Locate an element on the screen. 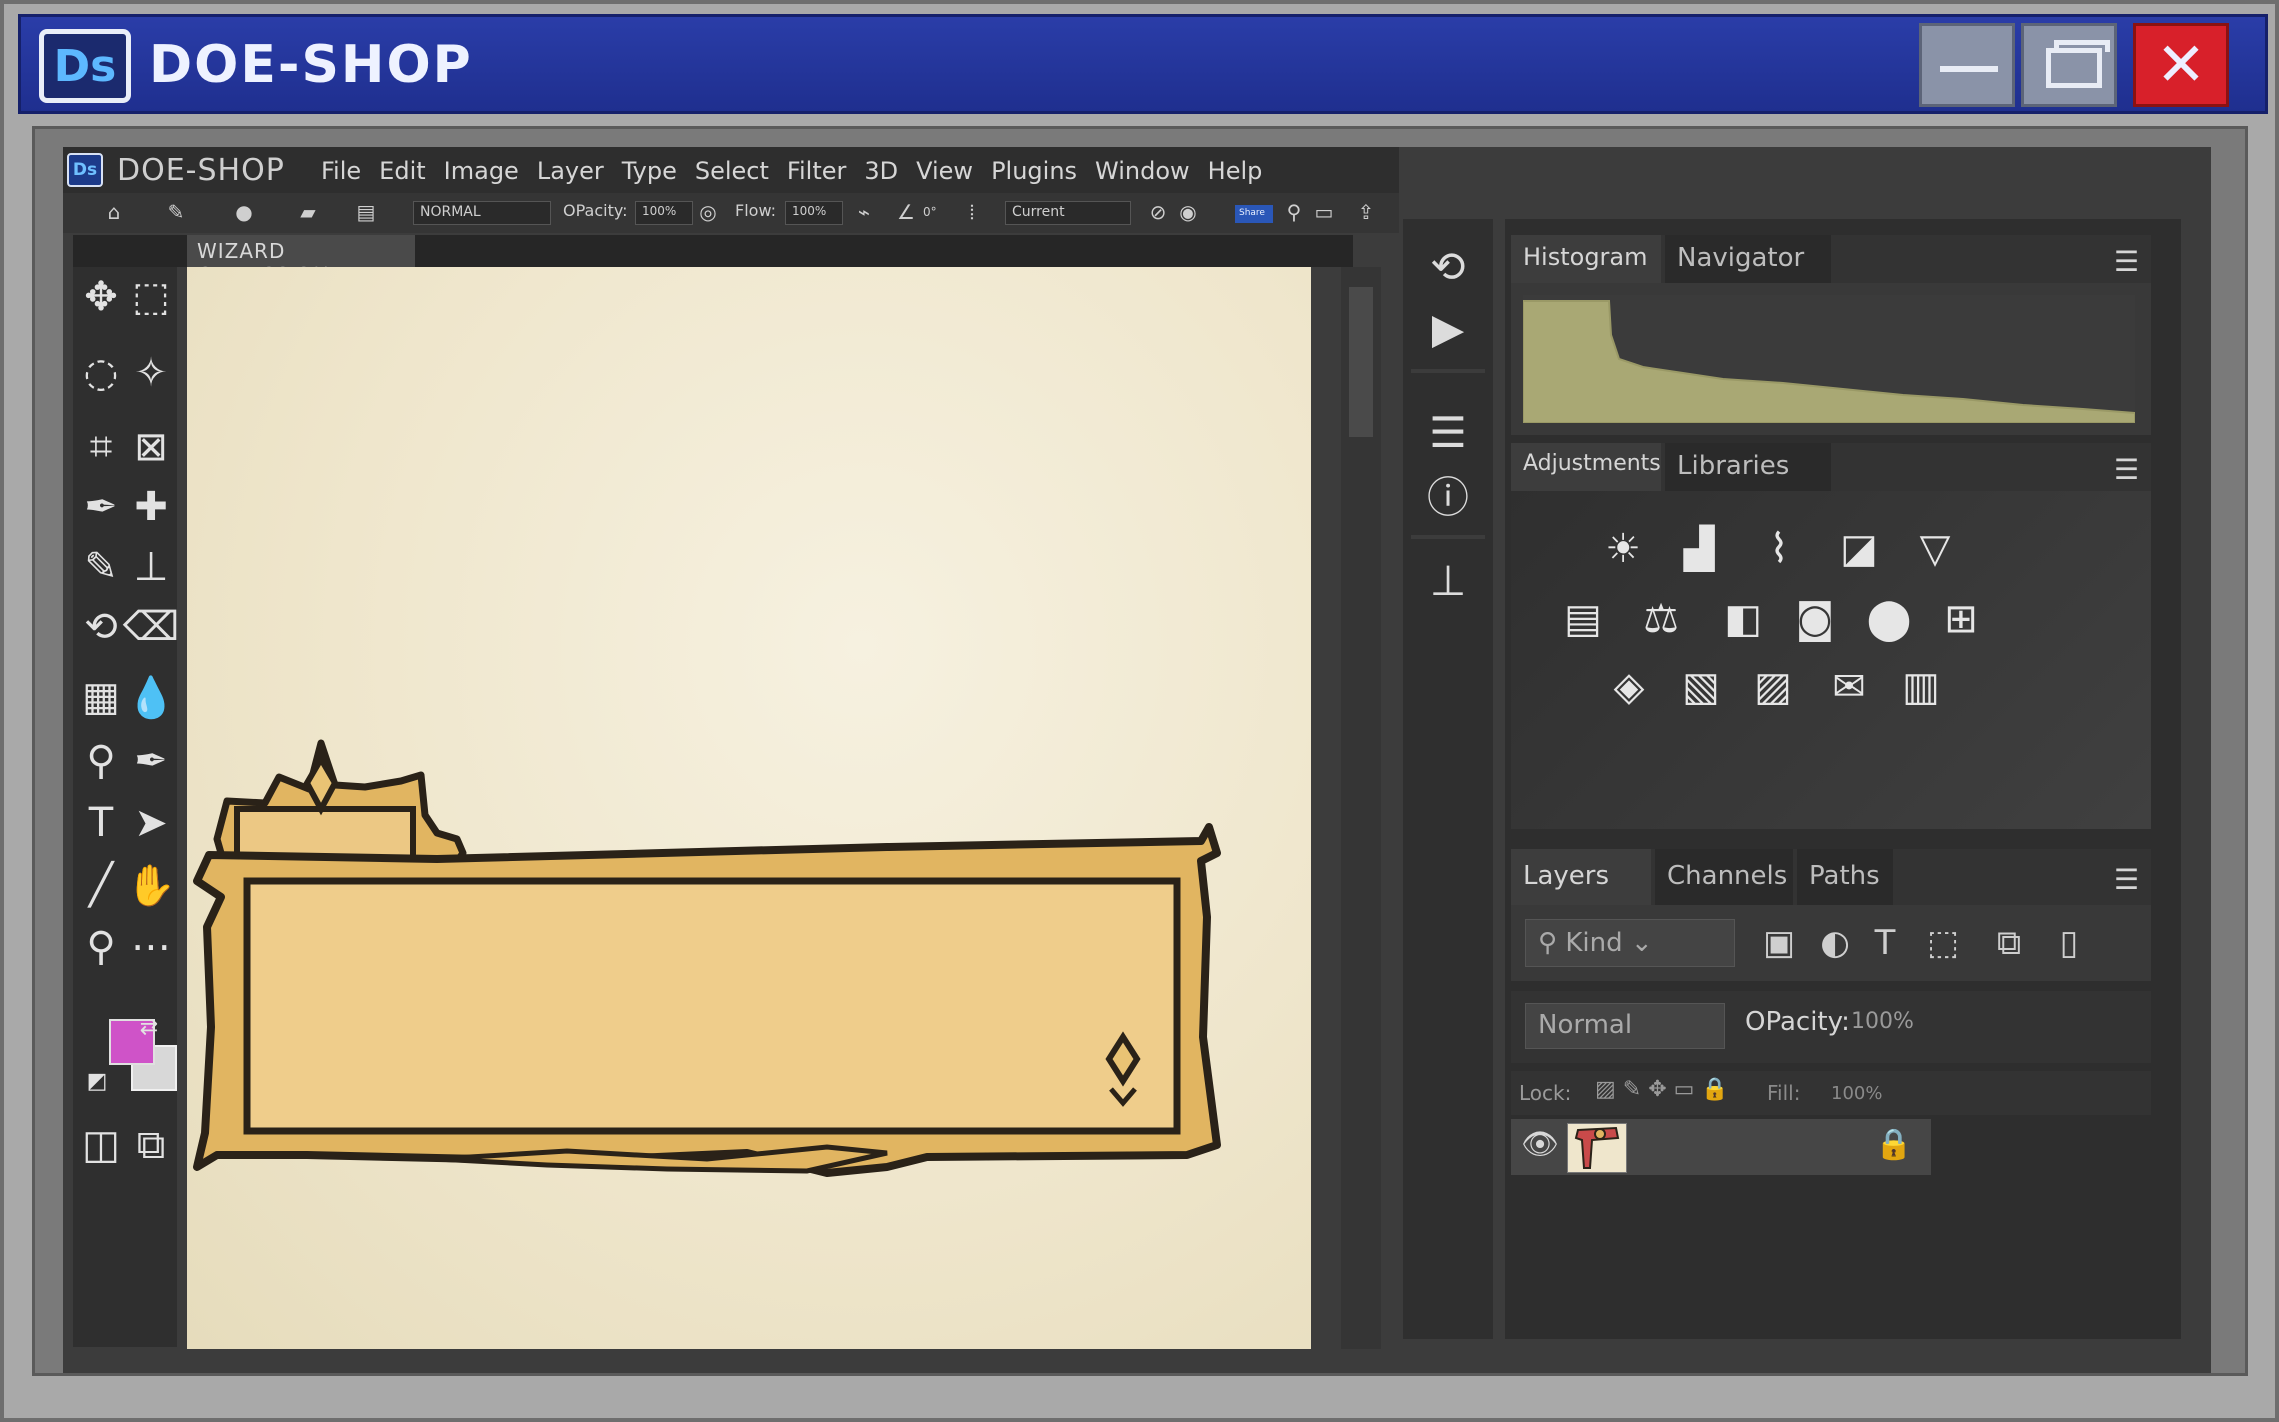 The width and height of the screenshot is (2279, 1422). menu-help: Help is located at coordinates (1235, 171).